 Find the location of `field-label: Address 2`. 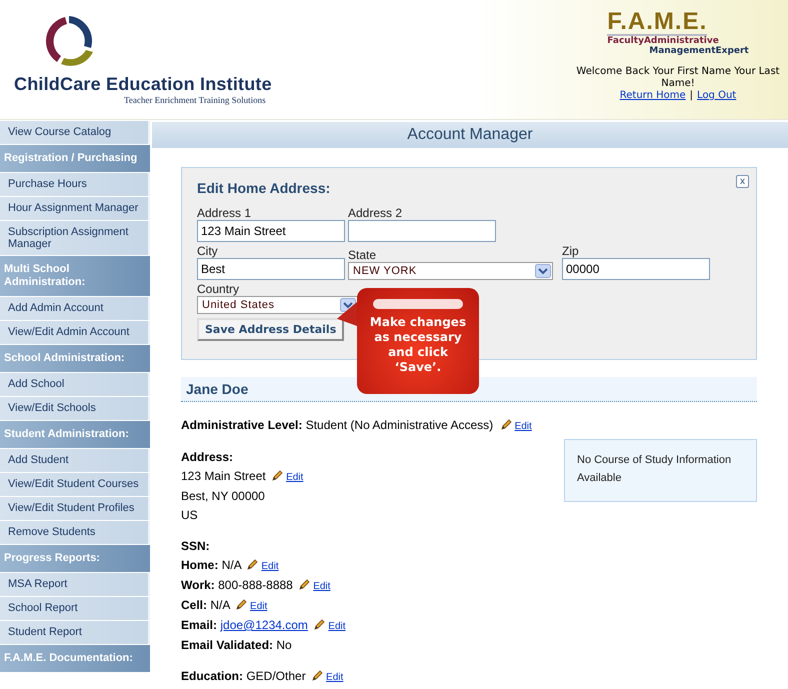

field-label: Address 2 is located at coordinates (376, 213).